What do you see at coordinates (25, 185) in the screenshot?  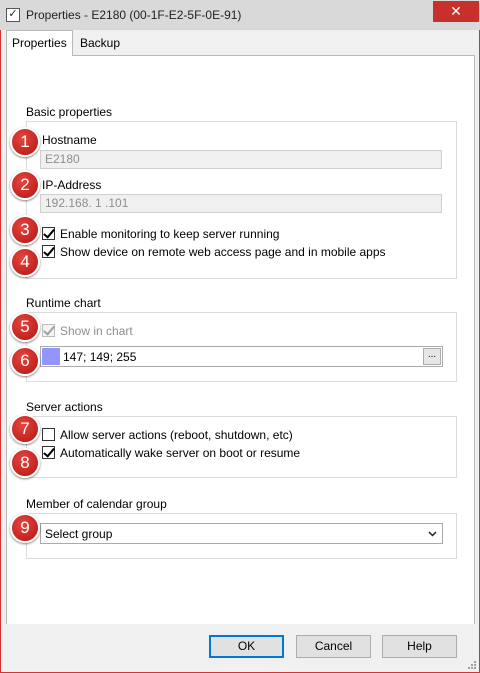 I see `annotation-badge-2: 2` at bounding box center [25, 185].